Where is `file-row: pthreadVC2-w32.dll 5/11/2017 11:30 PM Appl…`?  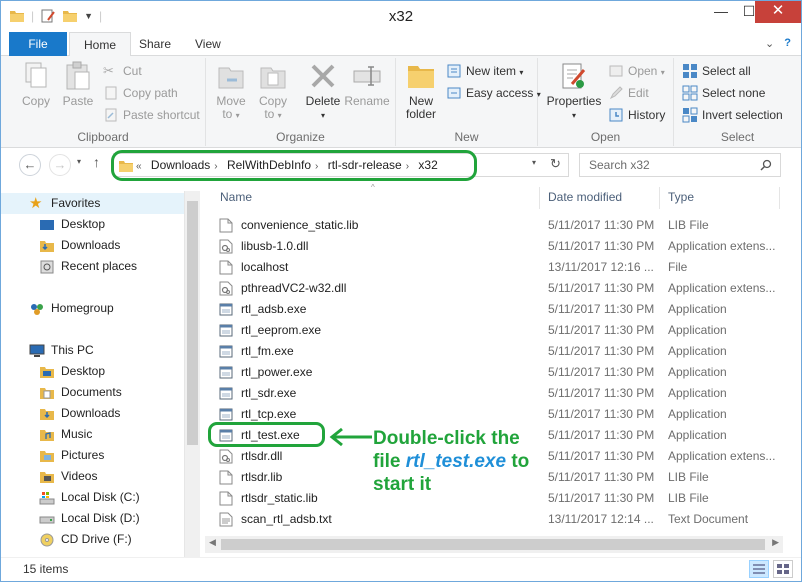
file-row: pthreadVC2-w32.dll 5/11/2017 11:30 PM Appl… is located at coordinates (499, 288).